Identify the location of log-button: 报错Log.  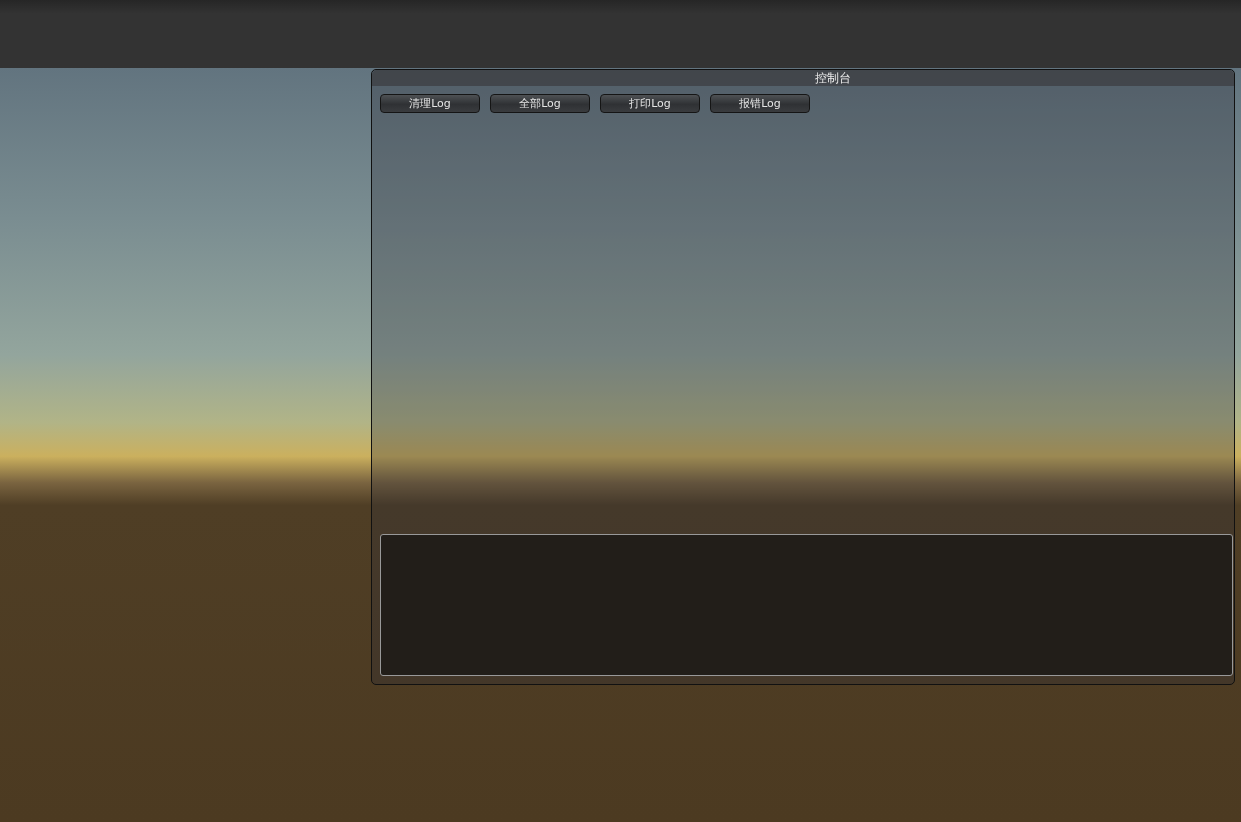
(760, 103).